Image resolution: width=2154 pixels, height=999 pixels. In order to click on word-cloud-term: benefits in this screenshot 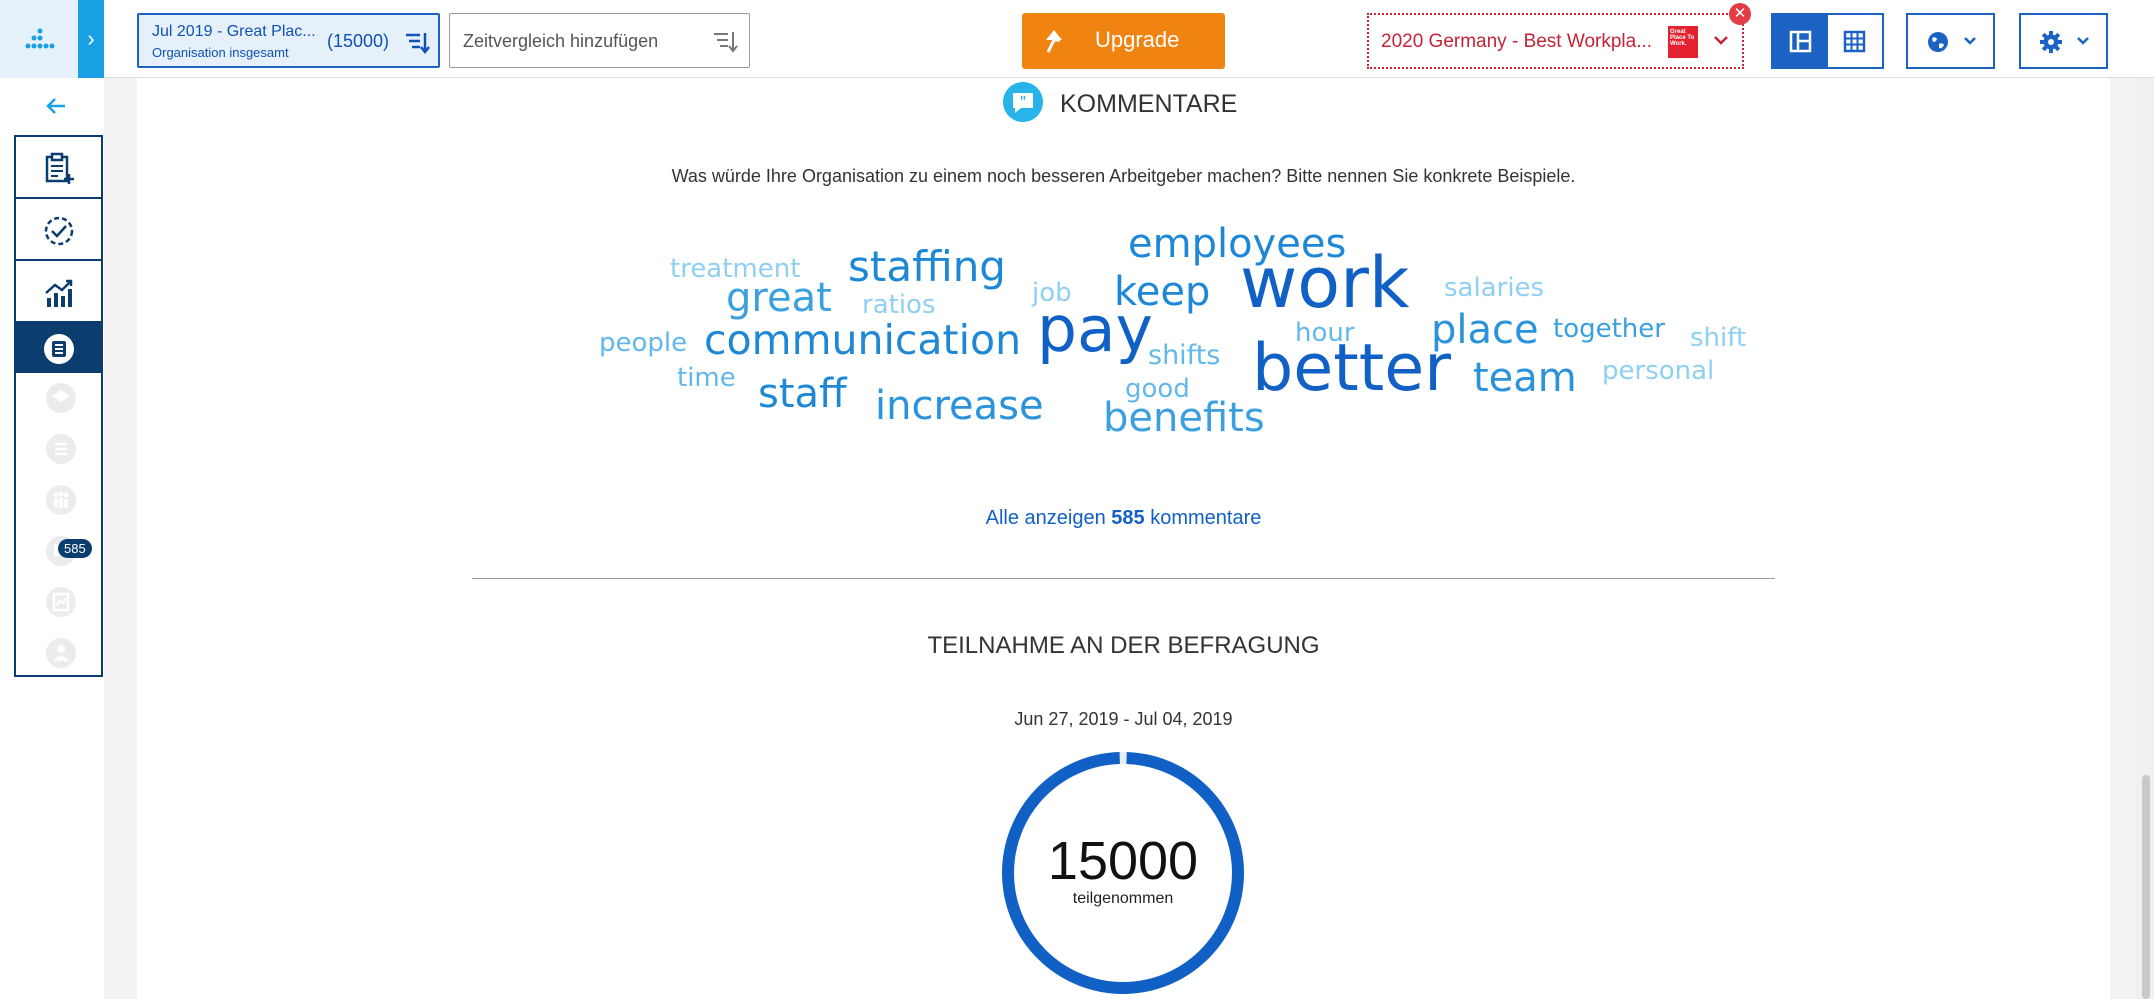, I will do `click(1184, 418)`.